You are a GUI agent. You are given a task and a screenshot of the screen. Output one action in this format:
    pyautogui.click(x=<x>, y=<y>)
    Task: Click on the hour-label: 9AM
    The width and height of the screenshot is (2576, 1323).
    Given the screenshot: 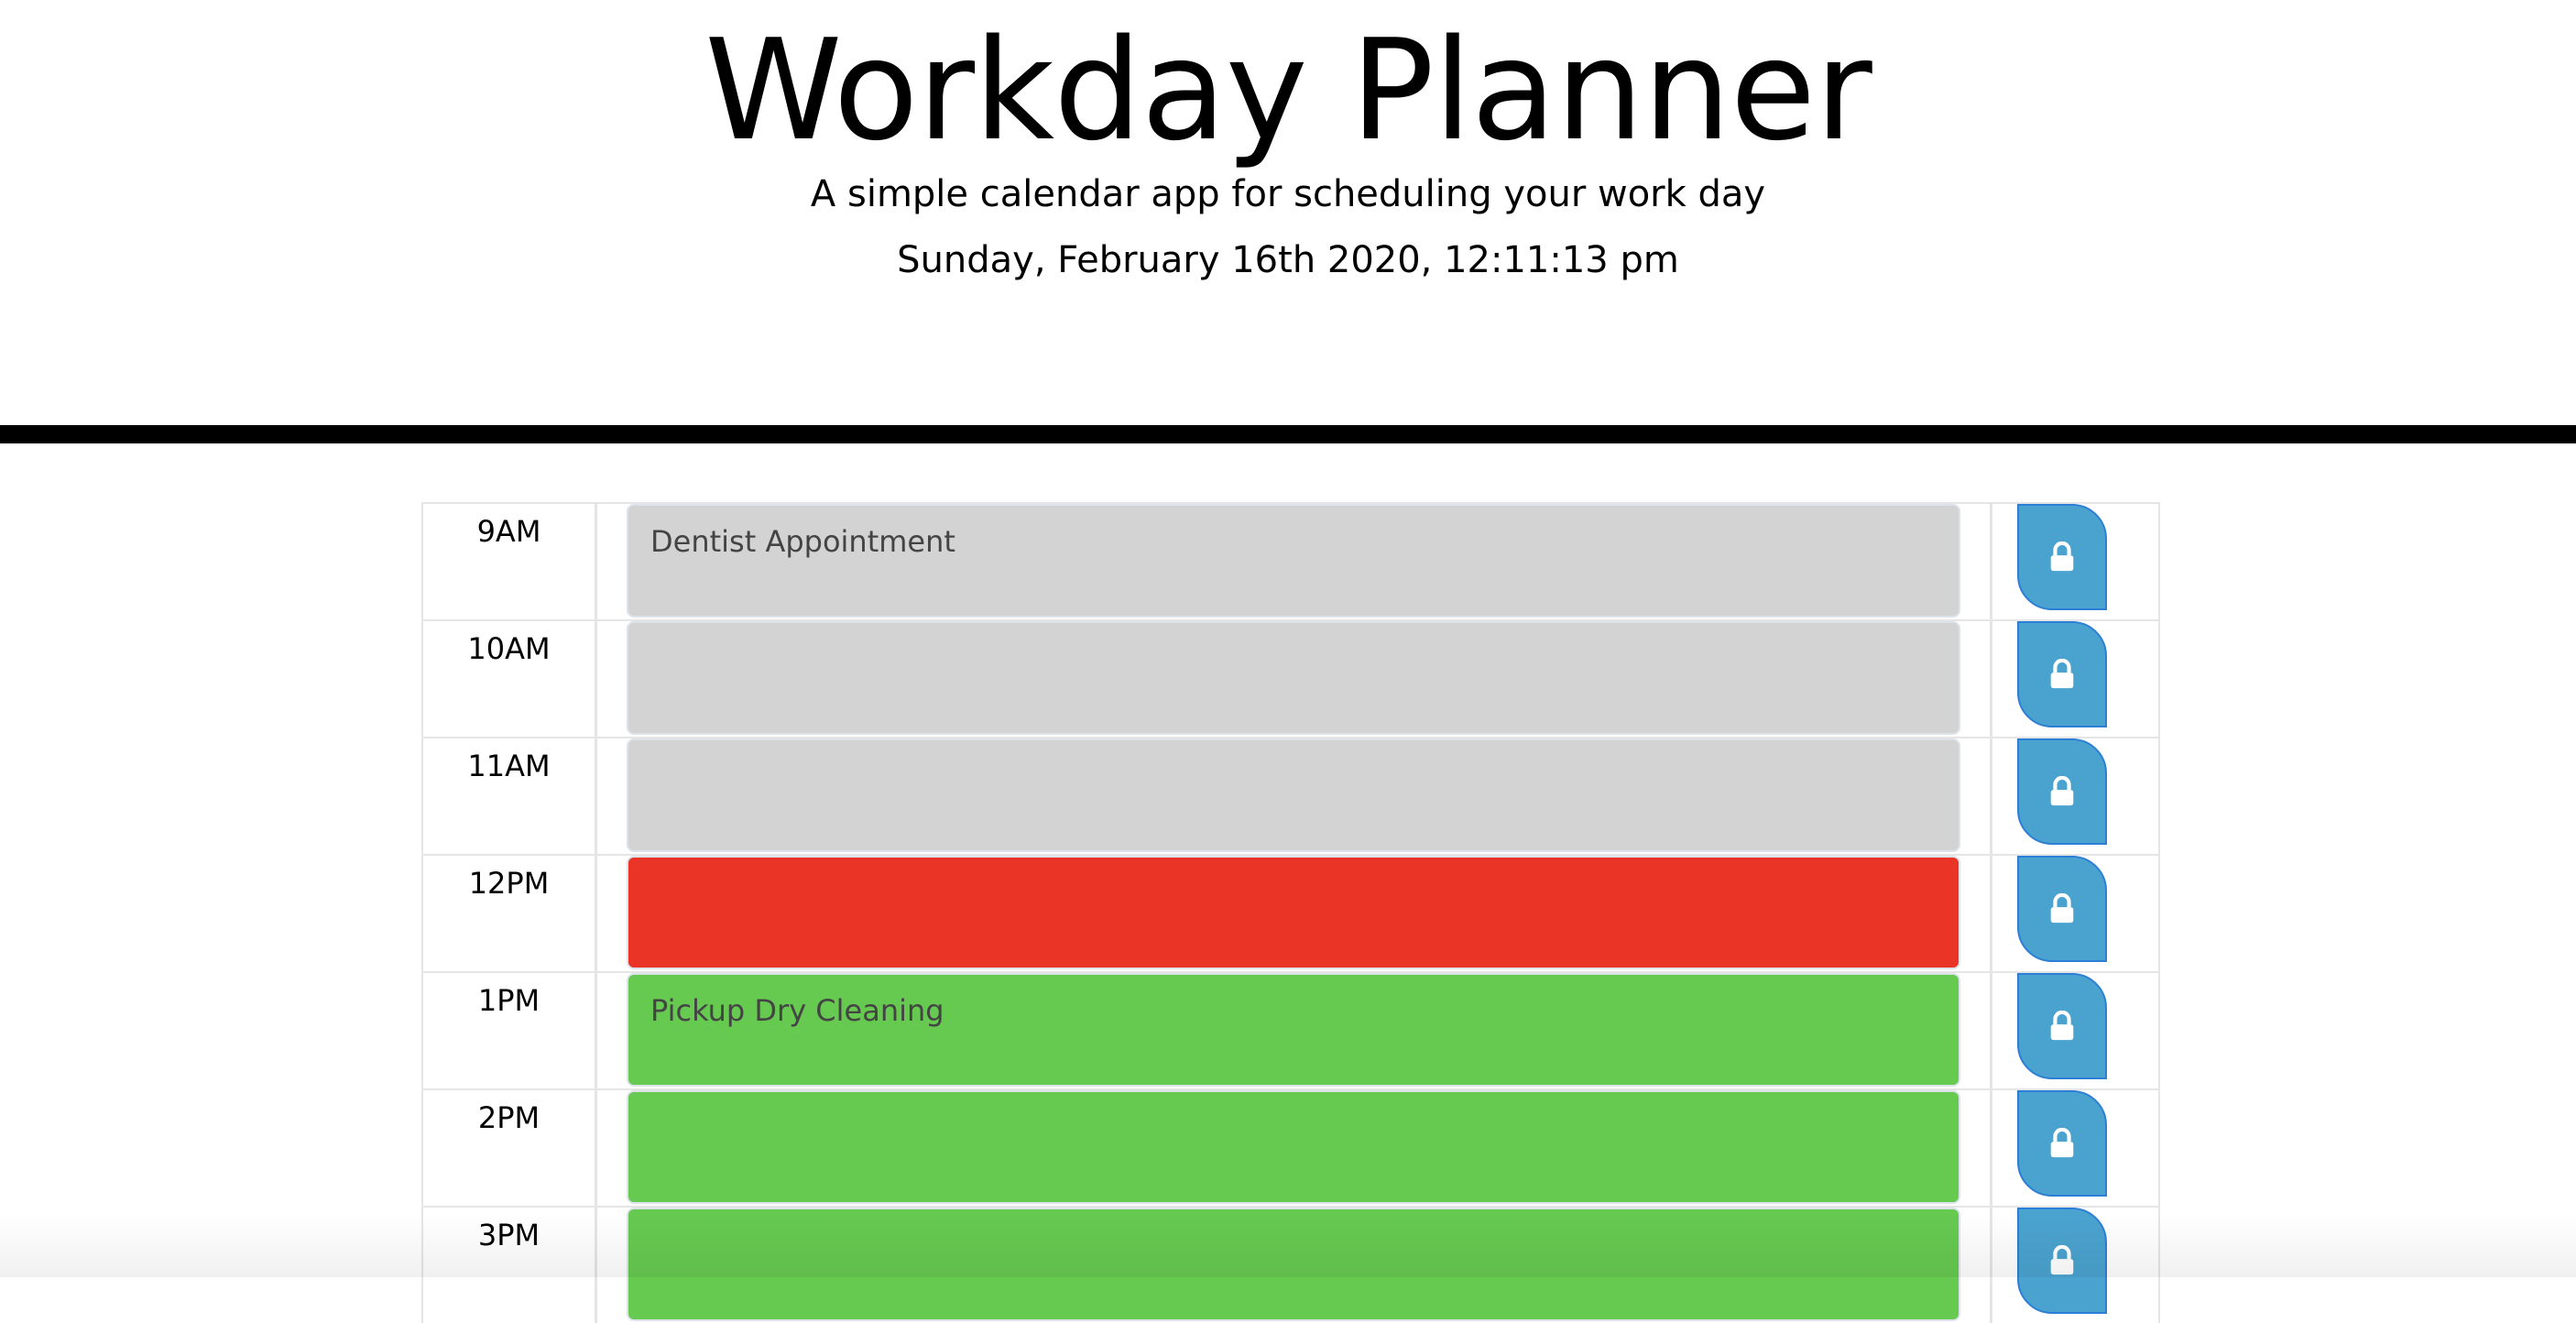 What is the action you would take?
    pyautogui.click(x=510, y=561)
    